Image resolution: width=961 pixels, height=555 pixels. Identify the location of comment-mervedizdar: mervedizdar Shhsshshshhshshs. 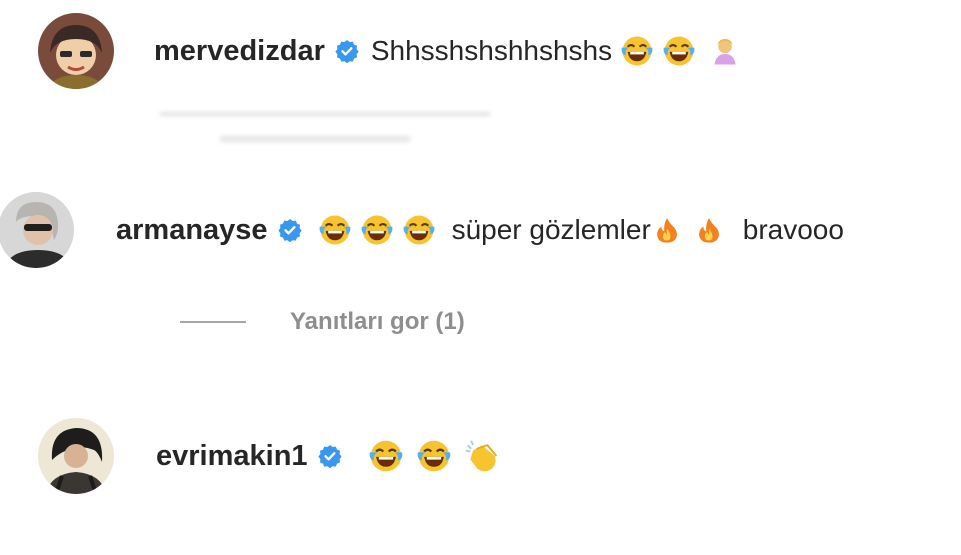
(389, 51).